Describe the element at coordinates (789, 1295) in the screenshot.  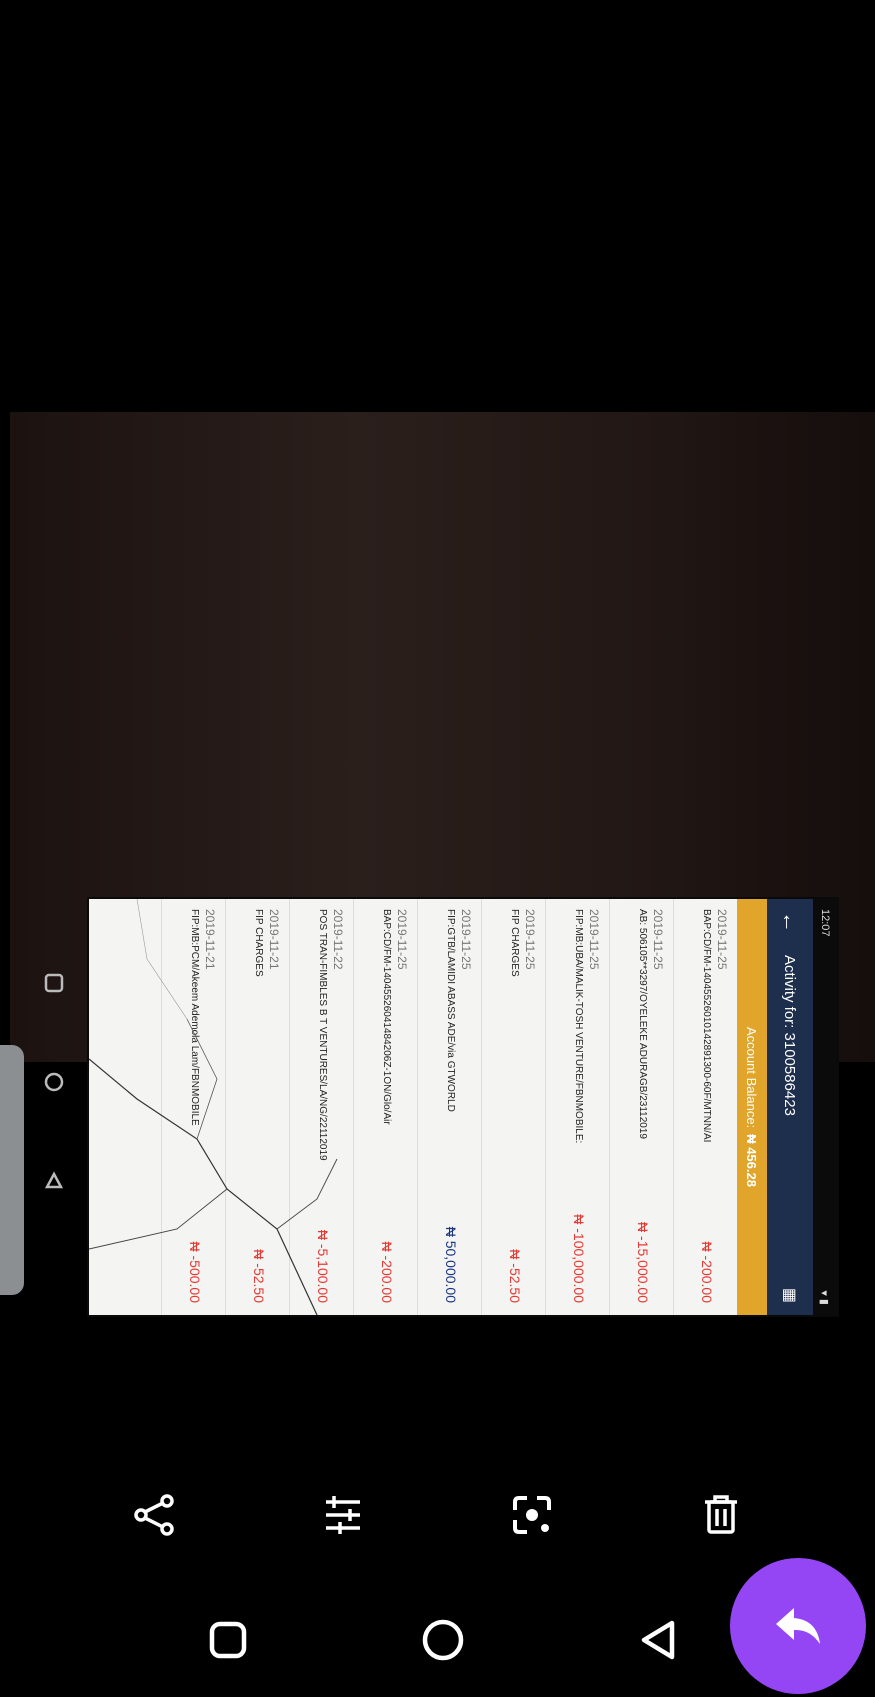
I see `calendar-icon: ▦` at that location.